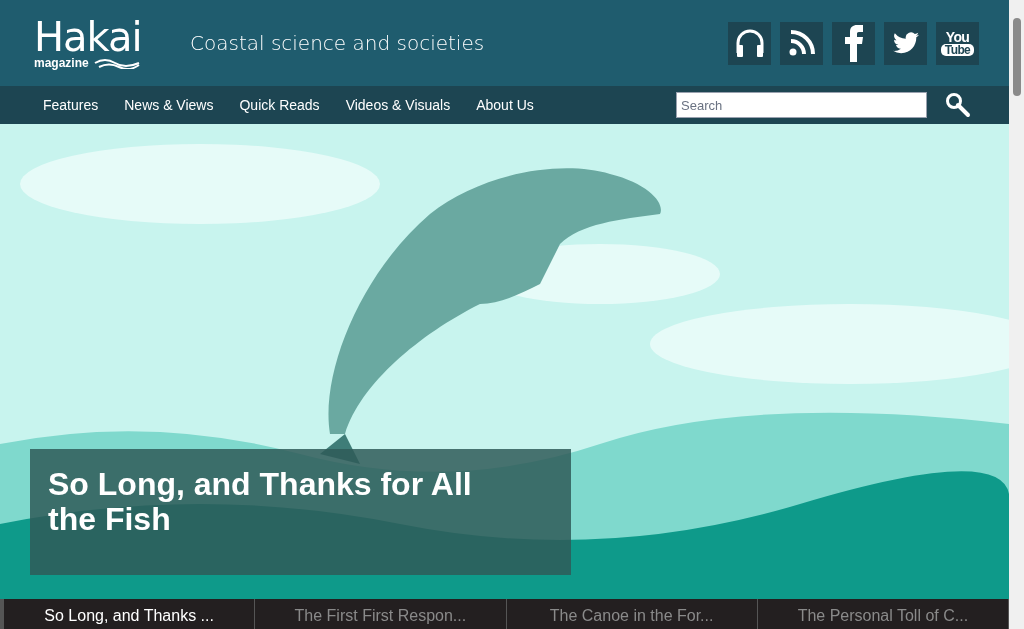  I want to click on search-field: Search, so click(801, 105).